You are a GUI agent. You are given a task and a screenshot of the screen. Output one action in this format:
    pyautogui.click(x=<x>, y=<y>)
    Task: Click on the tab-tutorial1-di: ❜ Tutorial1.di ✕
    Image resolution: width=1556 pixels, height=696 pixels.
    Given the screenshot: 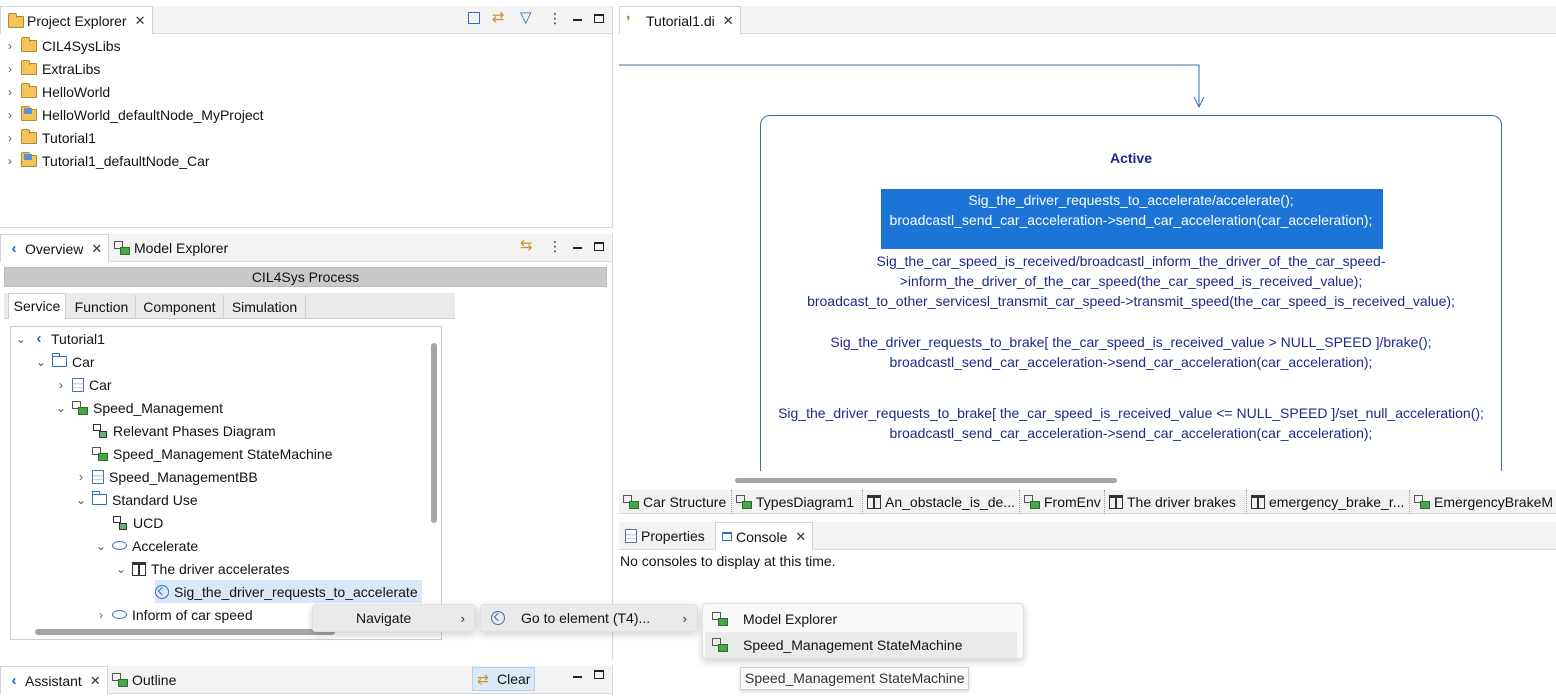 What is the action you would take?
    pyautogui.click(x=680, y=20)
    